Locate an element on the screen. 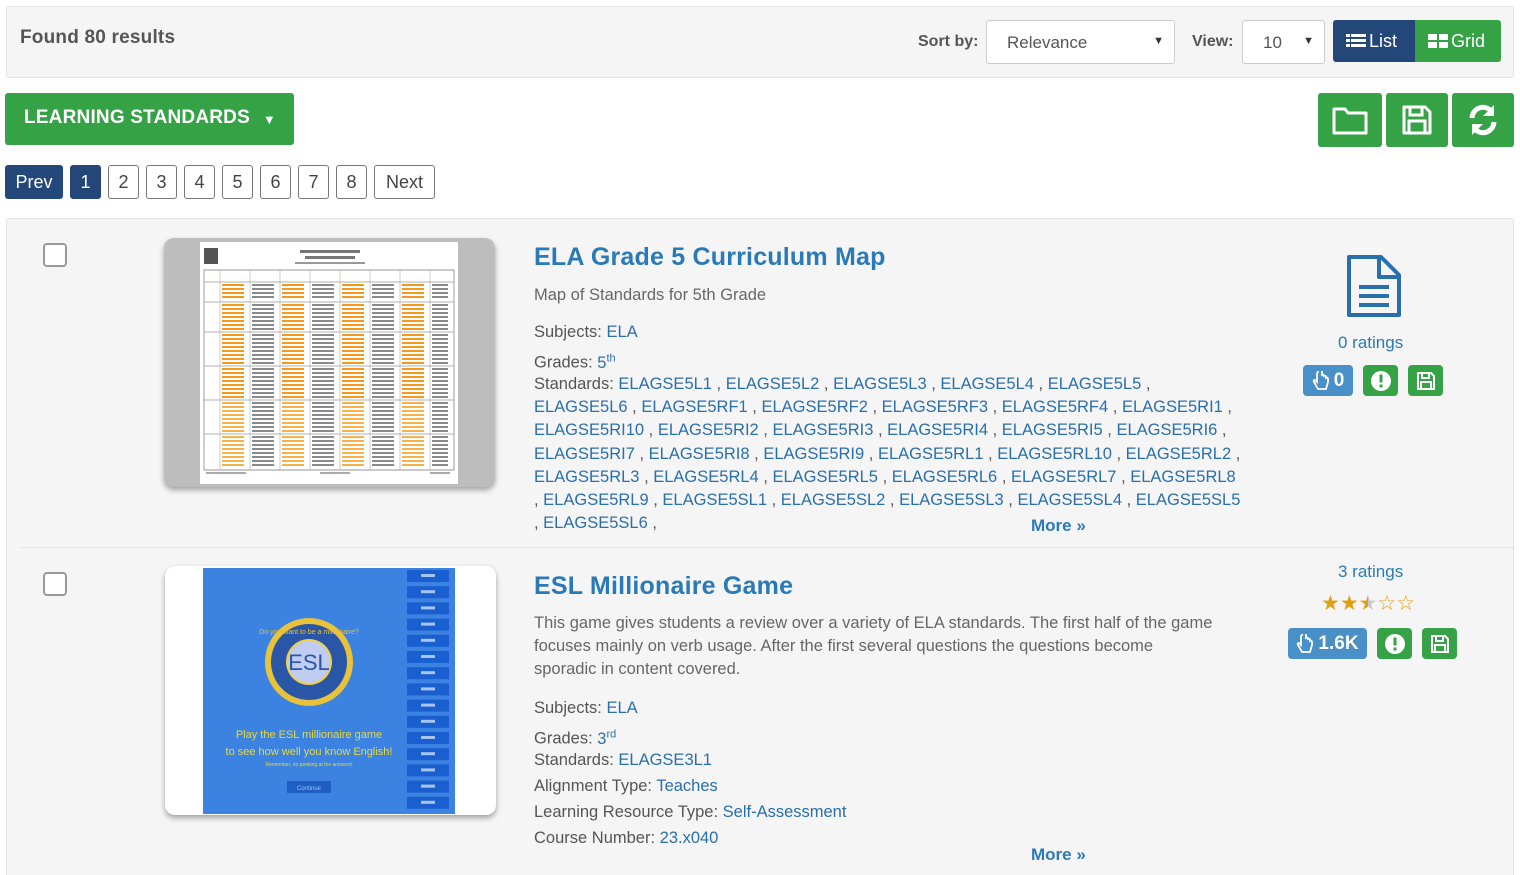 The width and height of the screenshot is (1520, 875). refresh-button is located at coordinates (1483, 120).